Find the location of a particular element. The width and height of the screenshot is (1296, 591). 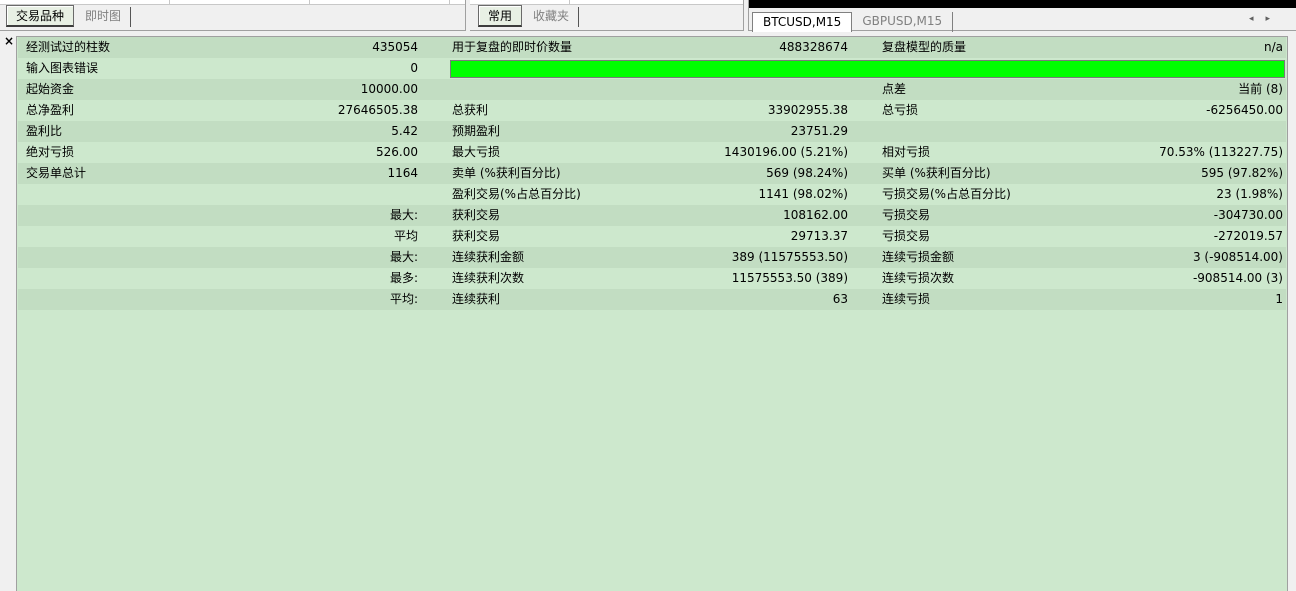

close-icon: × is located at coordinates (9, 41).